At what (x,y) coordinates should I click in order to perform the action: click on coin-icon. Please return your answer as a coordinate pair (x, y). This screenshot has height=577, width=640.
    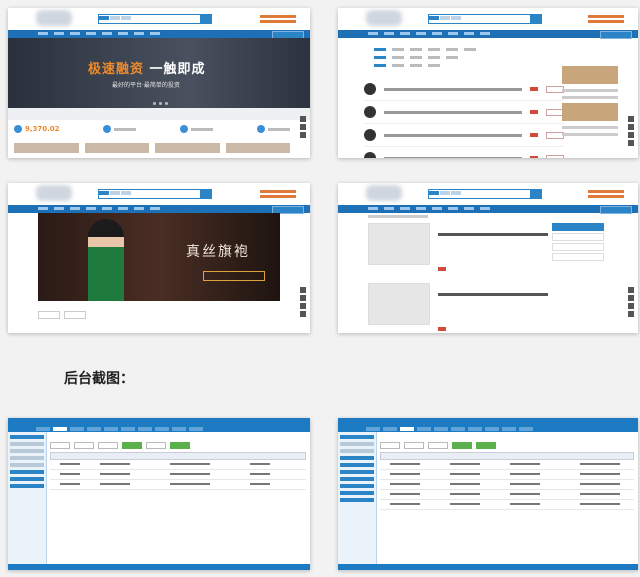
    Looking at the image, I should click on (18, 129).